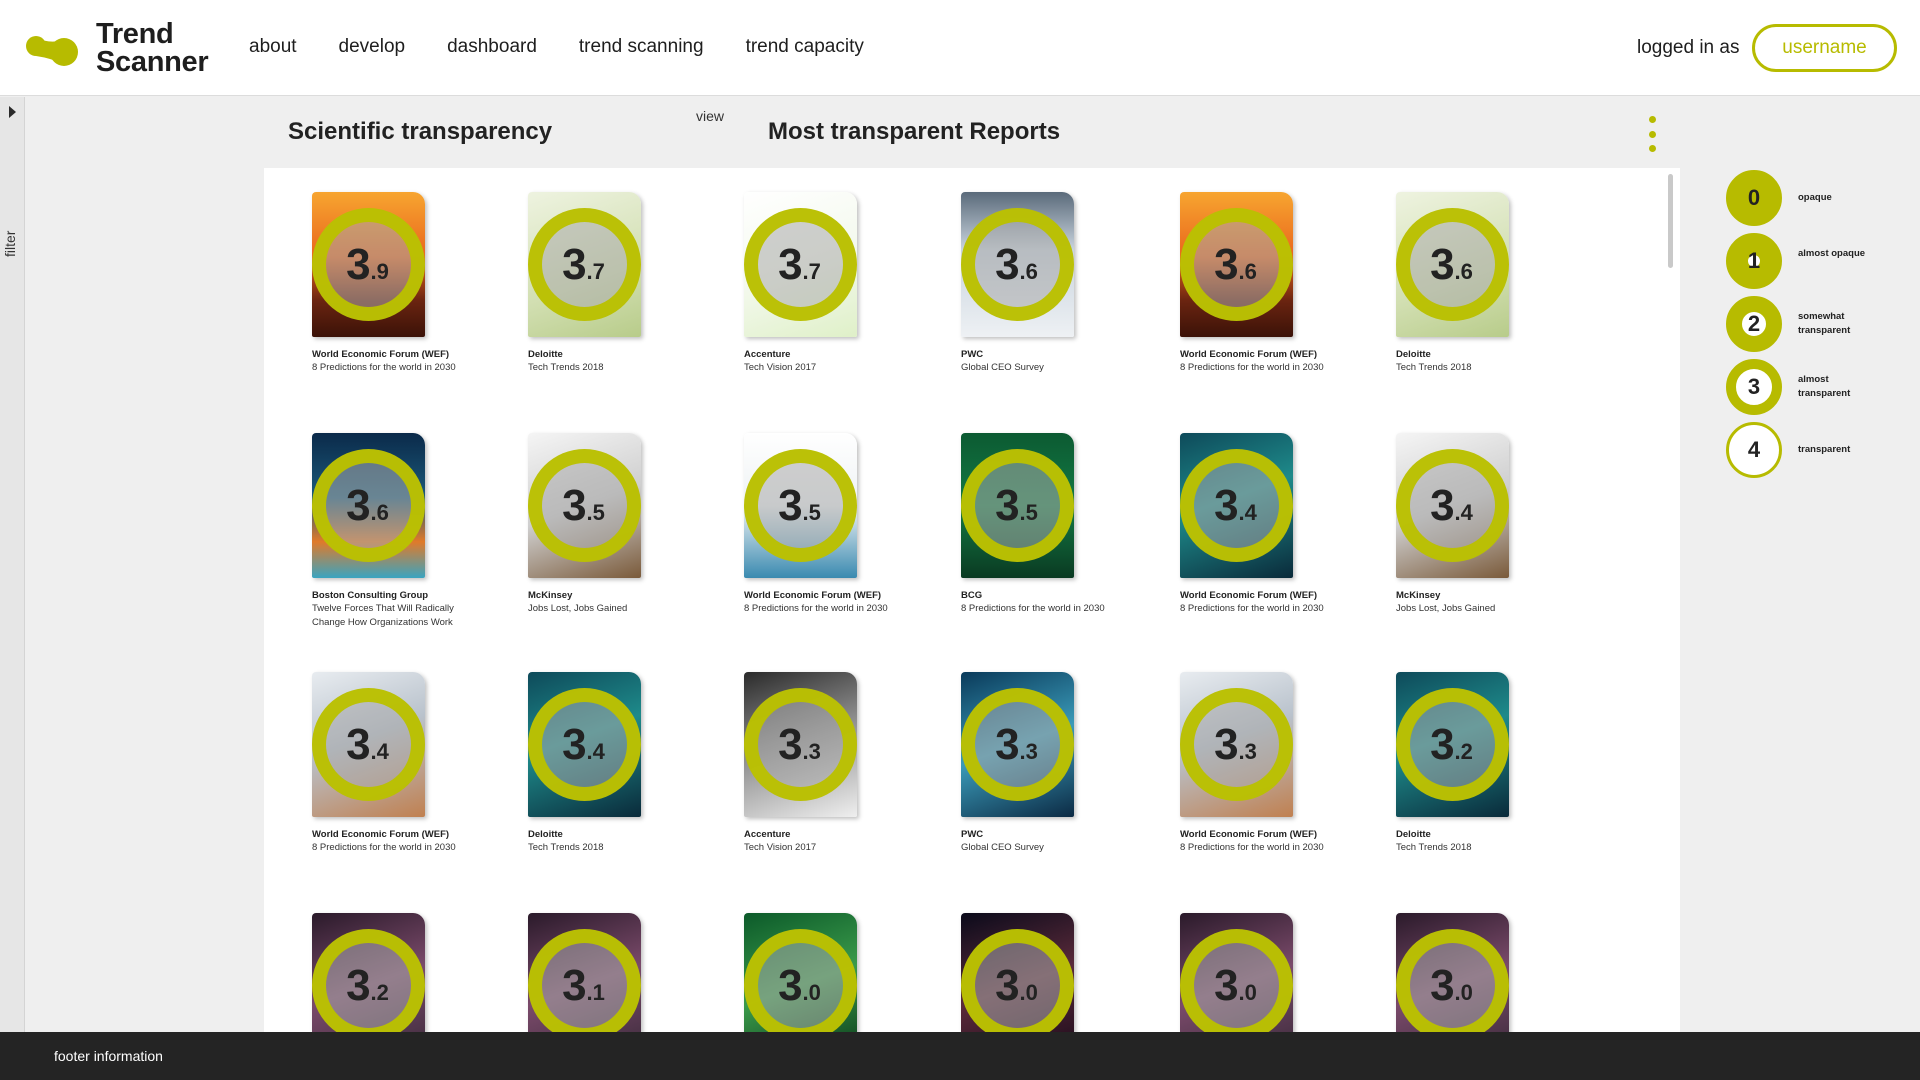  I want to click on nav-item-dashboard: dashboard, so click(492, 47).